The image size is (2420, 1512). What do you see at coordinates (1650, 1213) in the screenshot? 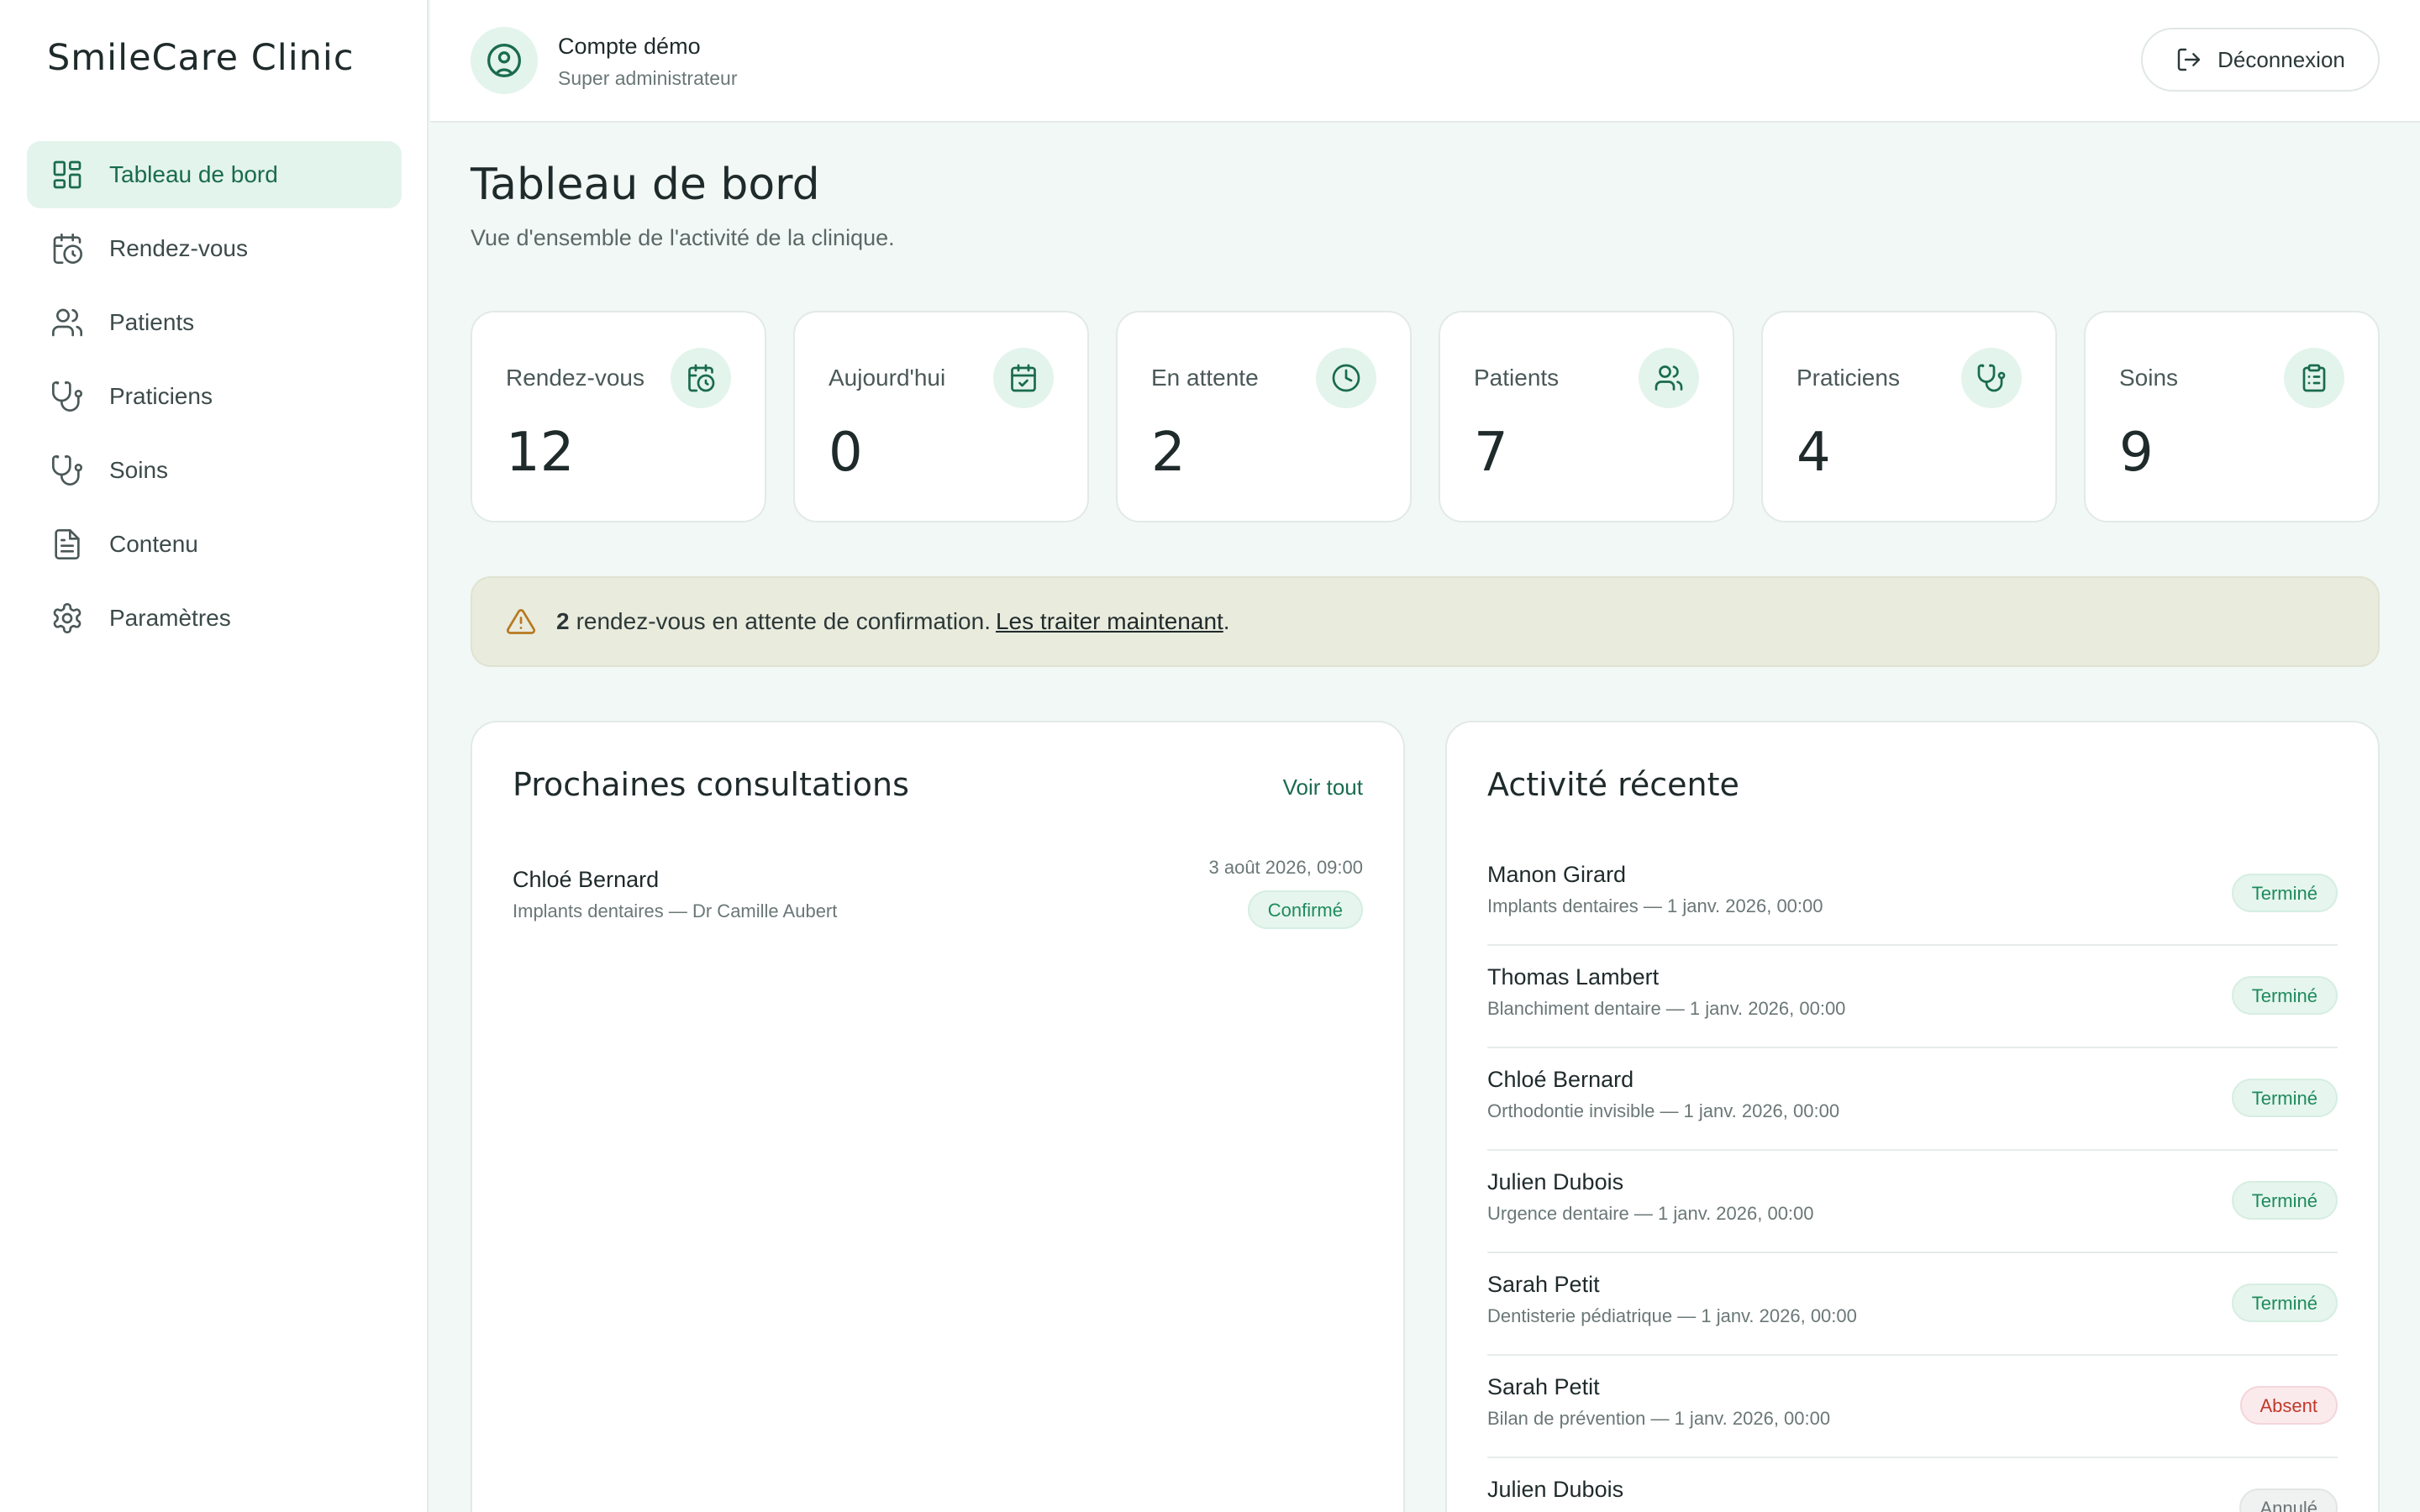
I see `activity-details: Urgence dentaire — 1 janv. 2026, 00:00` at bounding box center [1650, 1213].